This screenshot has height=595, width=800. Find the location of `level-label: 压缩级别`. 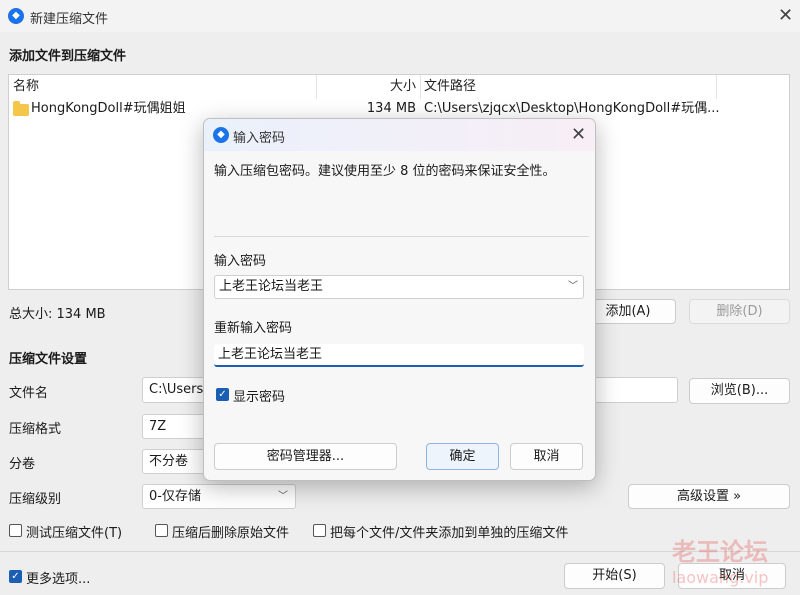

level-label: 压缩级别 is located at coordinates (35, 499).